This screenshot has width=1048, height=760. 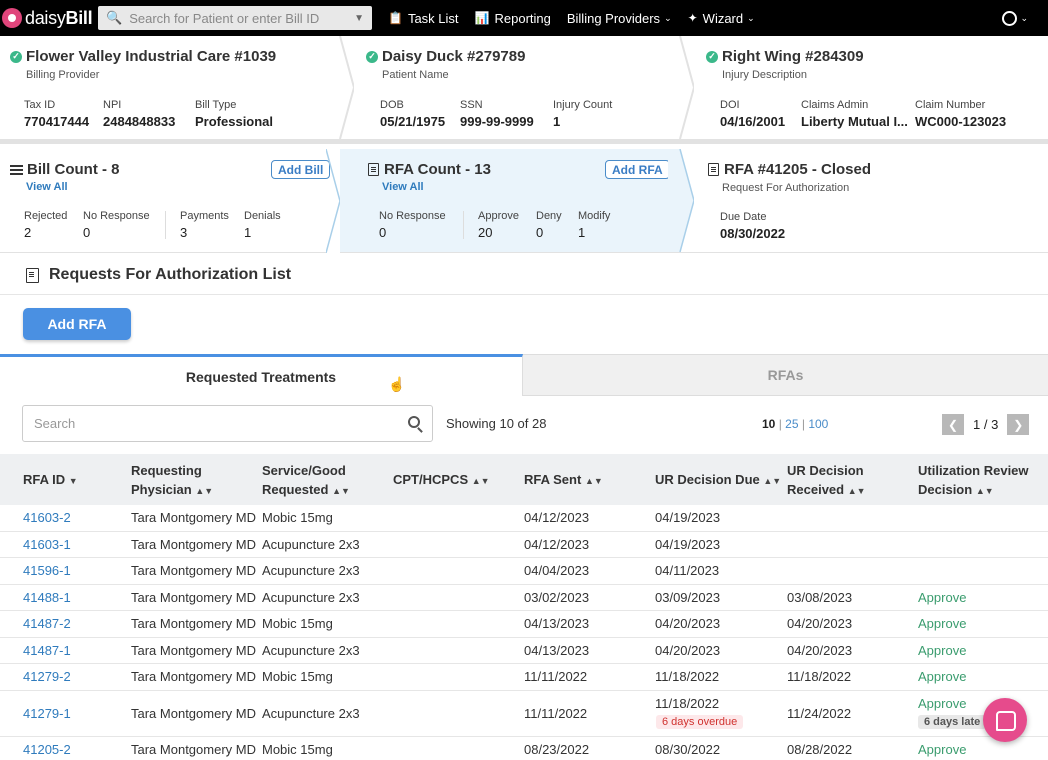 I want to click on provider-title: Flower Valley Industrial Care #1039, so click(x=151, y=56).